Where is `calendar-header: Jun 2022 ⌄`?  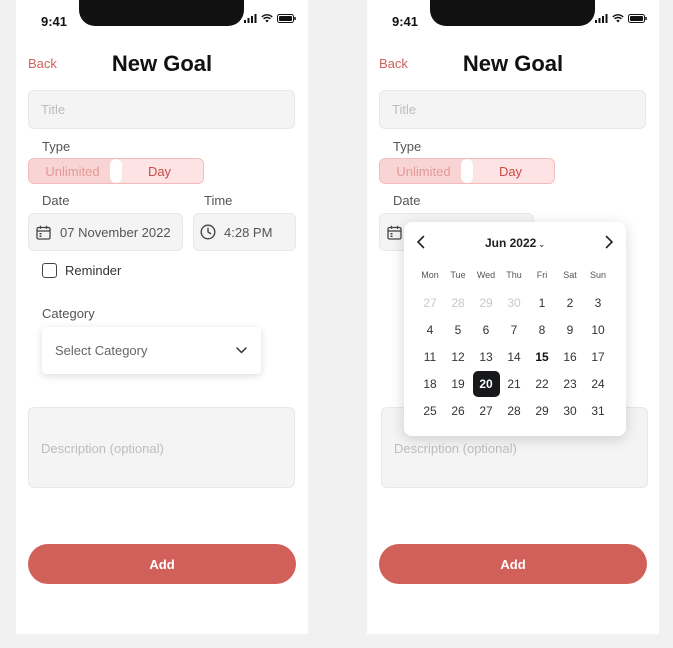
calendar-header: Jun 2022 ⌄ is located at coordinates (515, 243).